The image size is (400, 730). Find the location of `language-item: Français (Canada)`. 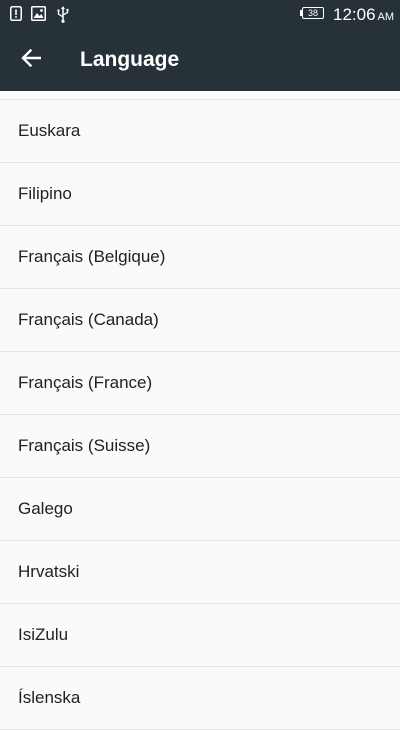

language-item: Français (Canada) is located at coordinates (200, 320).